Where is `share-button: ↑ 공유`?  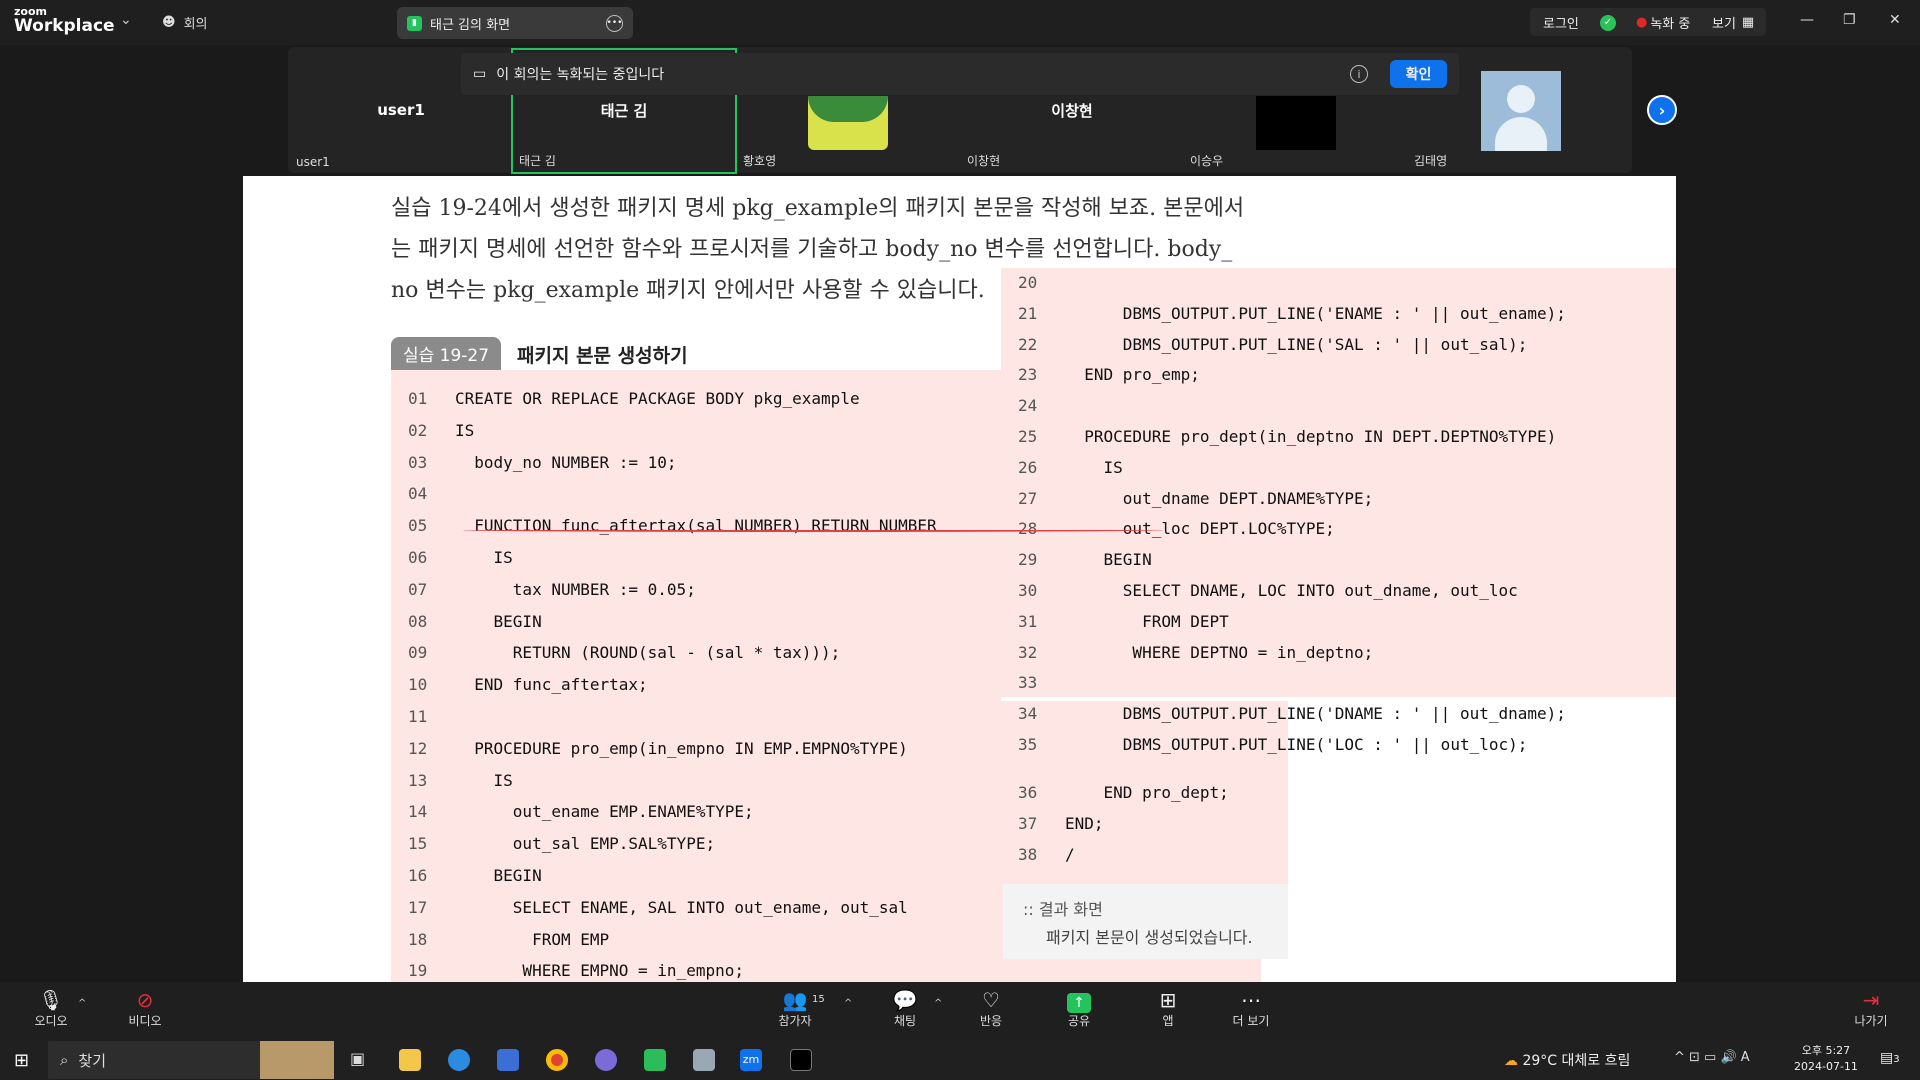 share-button: ↑ 공유 is located at coordinates (1079, 1008).